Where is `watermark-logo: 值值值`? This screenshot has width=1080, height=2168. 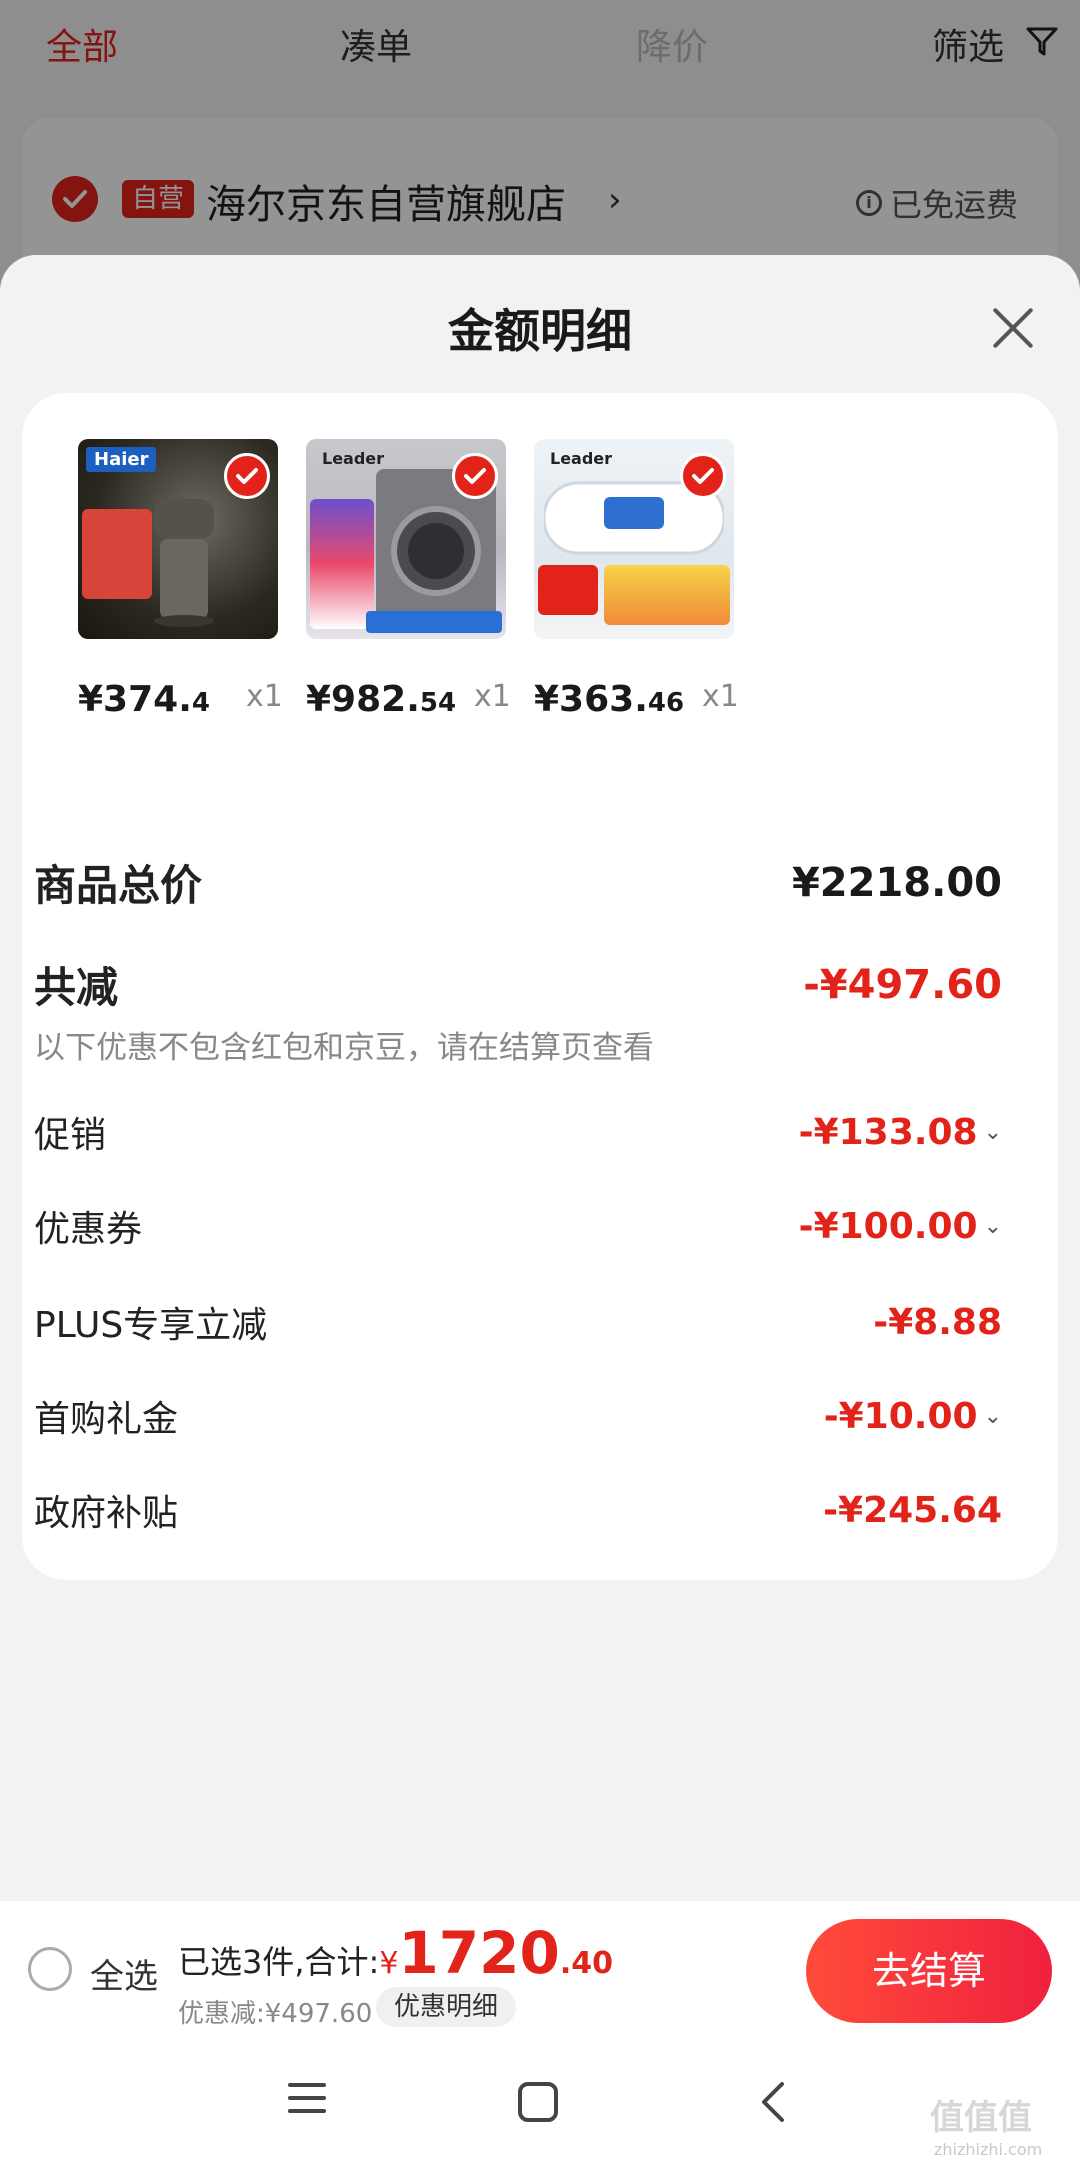 watermark-logo: 值值值 is located at coordinates (981, 2118).